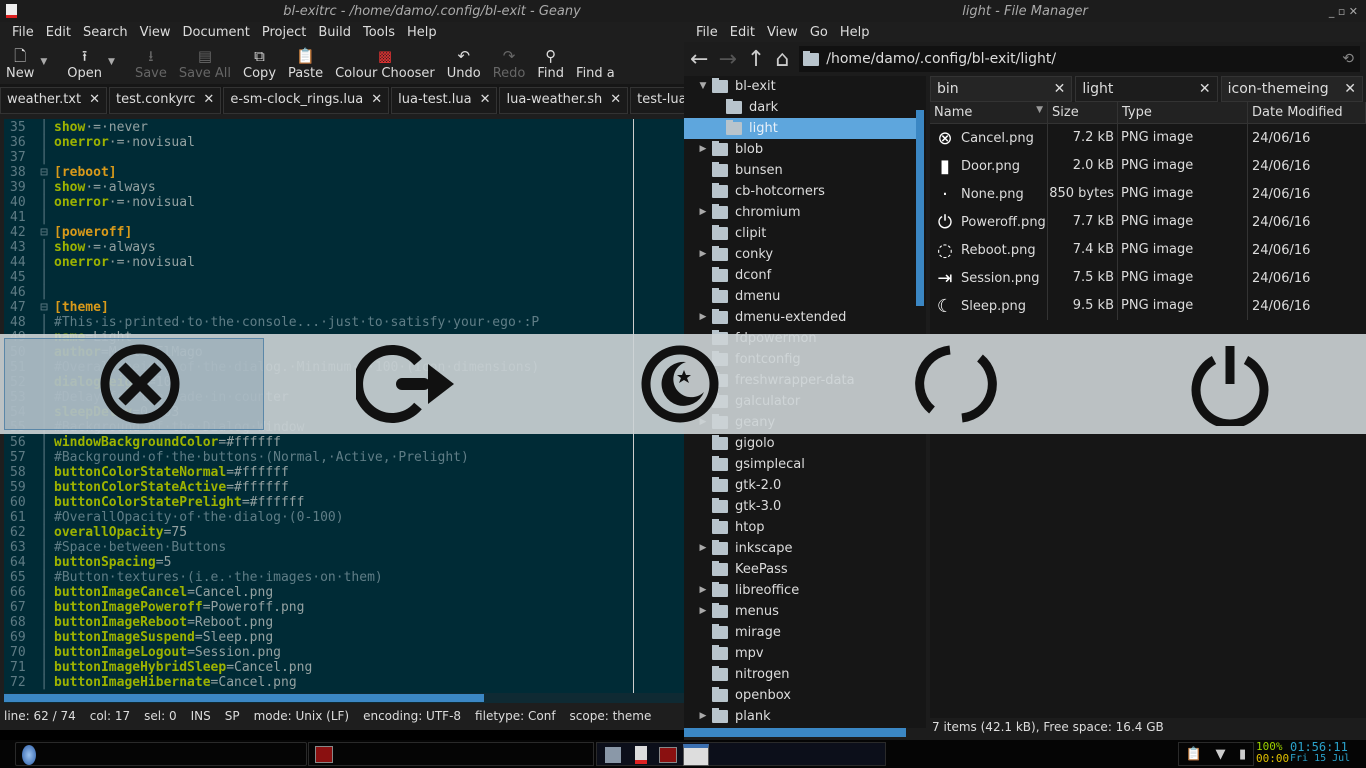  I want to click on file-row: ◌ Reboot.png 7.4 kB PNG image 24/06/16, so click(1148, 250).